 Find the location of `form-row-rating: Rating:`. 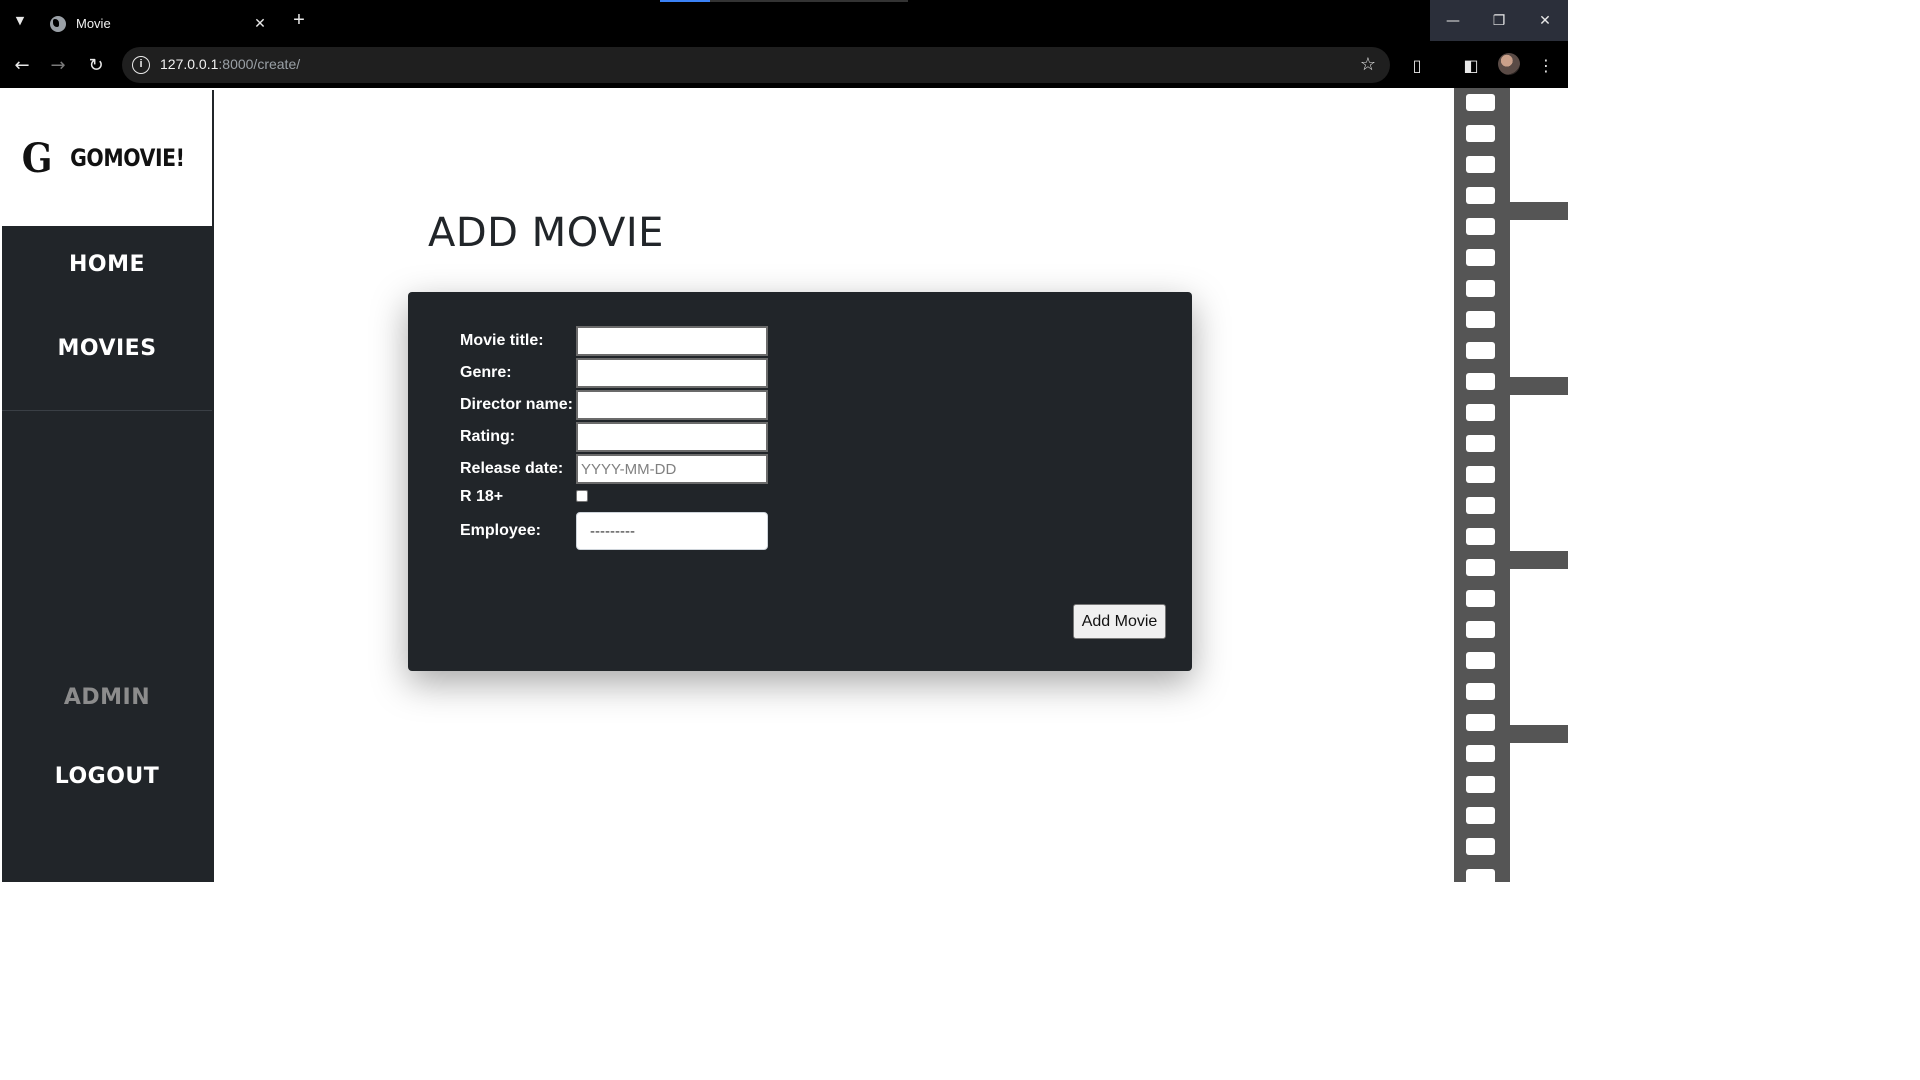

form-row-rating: Rating: is located at coordinates (614, 437).